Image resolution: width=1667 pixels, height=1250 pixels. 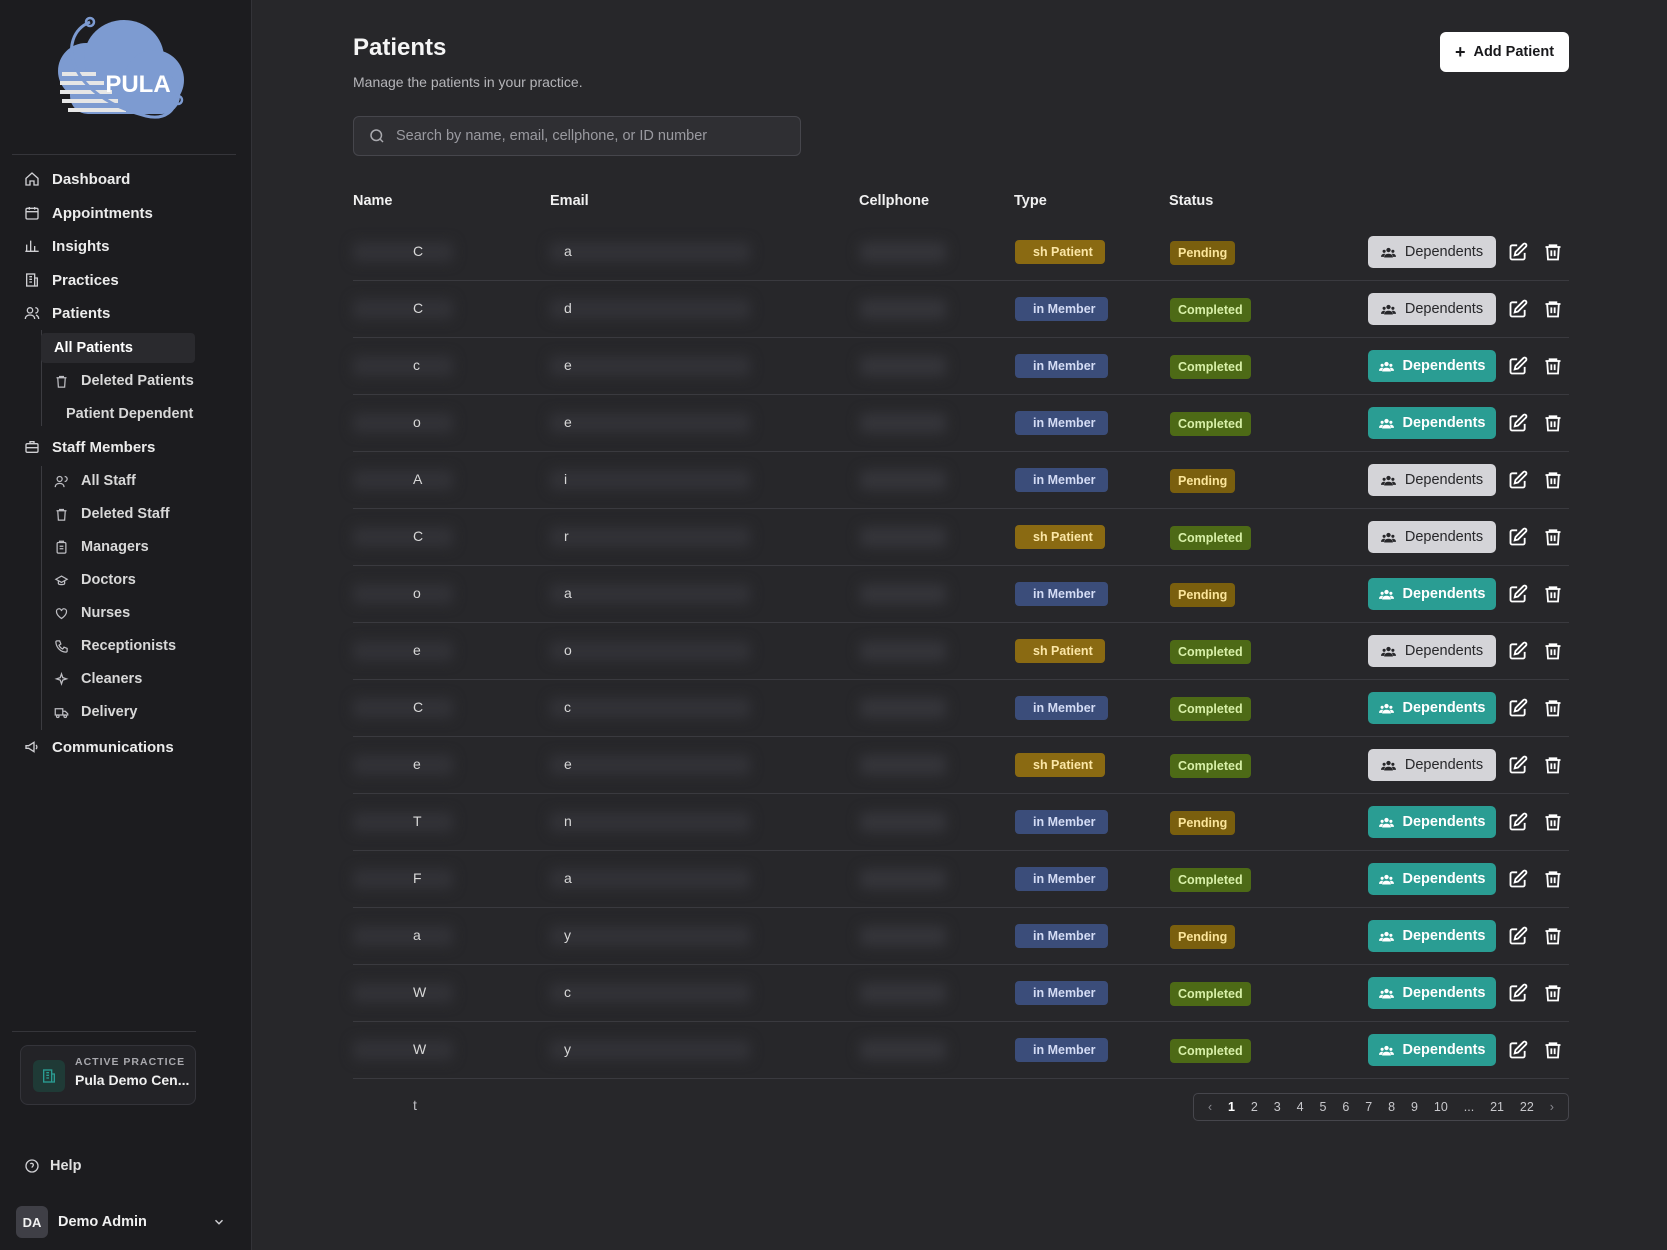 What do you see at coordinates (961, 993) in the screenshot?
I see `table-row: W c in Member Completed Dependents` at bounding box center [961, 993].